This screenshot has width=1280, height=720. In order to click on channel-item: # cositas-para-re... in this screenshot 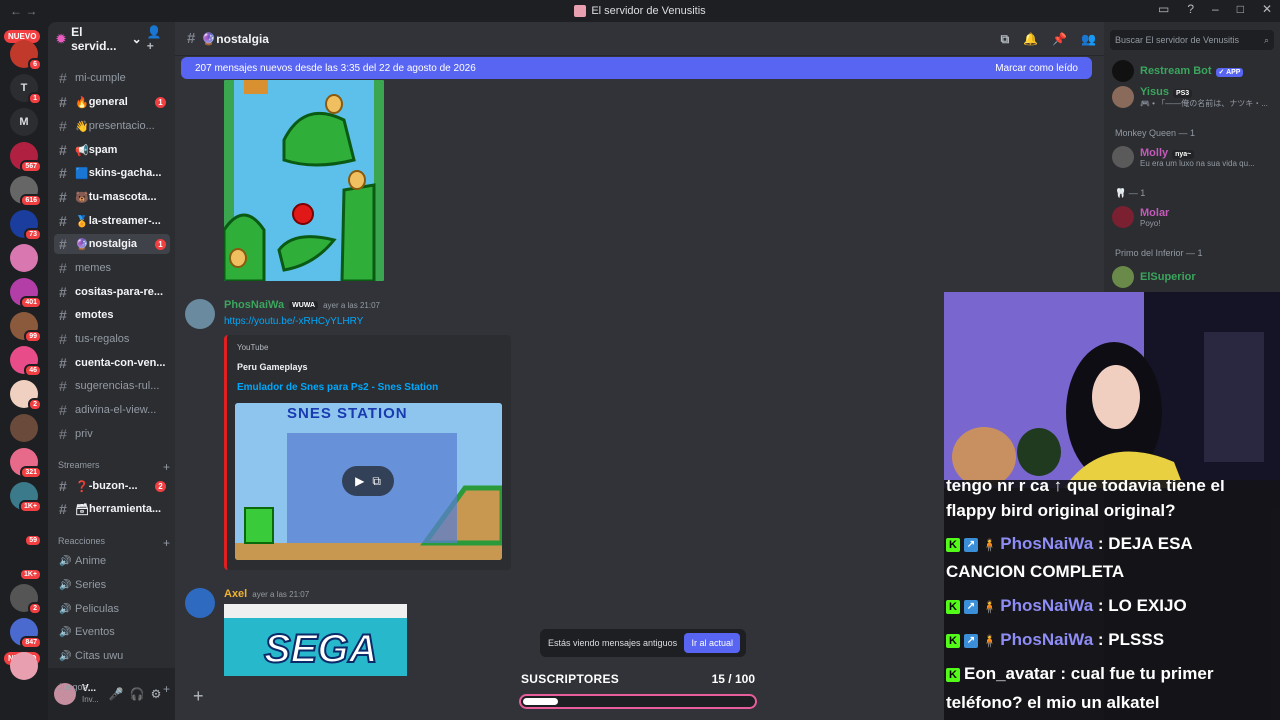, I will do `click(112, 292)`.